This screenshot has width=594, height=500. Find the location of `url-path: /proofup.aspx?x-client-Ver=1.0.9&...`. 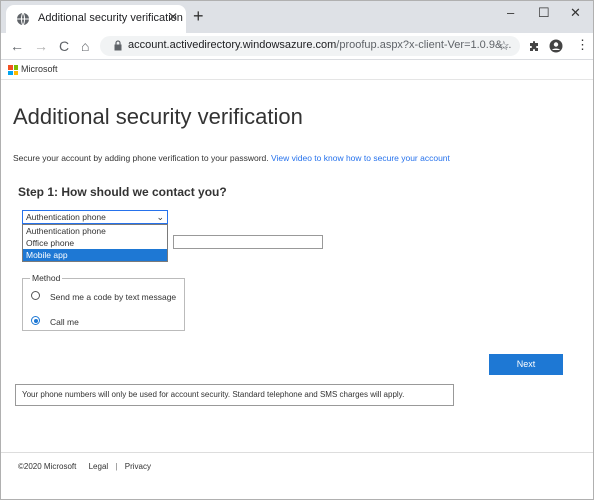

url-path: /proofup.aspx?x-client-Ver=1.0.9&... is located at coordinates (424, 45).